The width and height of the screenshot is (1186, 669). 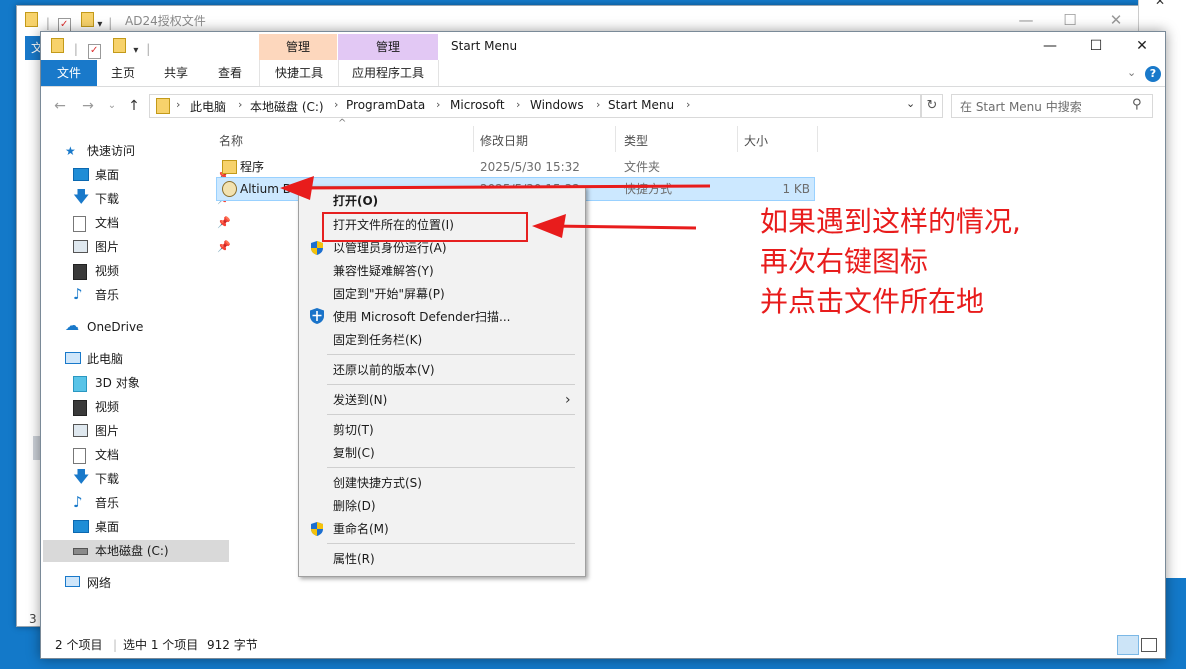 I want to click on annotation-arrows, so click(x=495, y=207).